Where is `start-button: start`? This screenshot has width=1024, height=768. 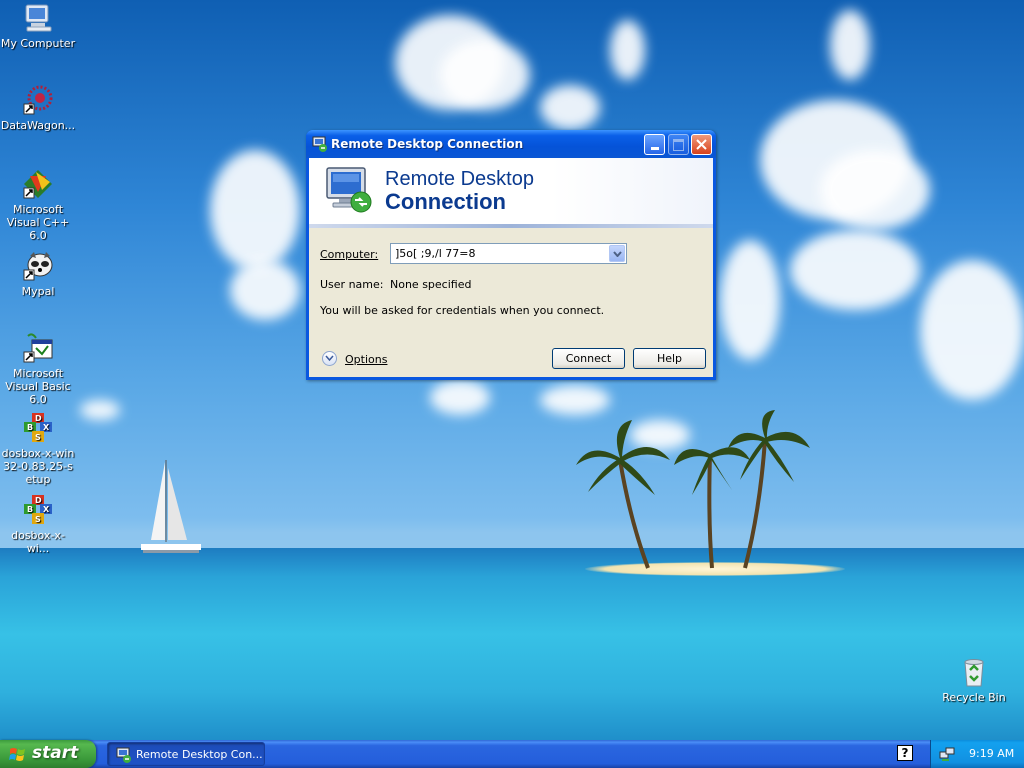 start-button: start is located at coordinates (48, 754).